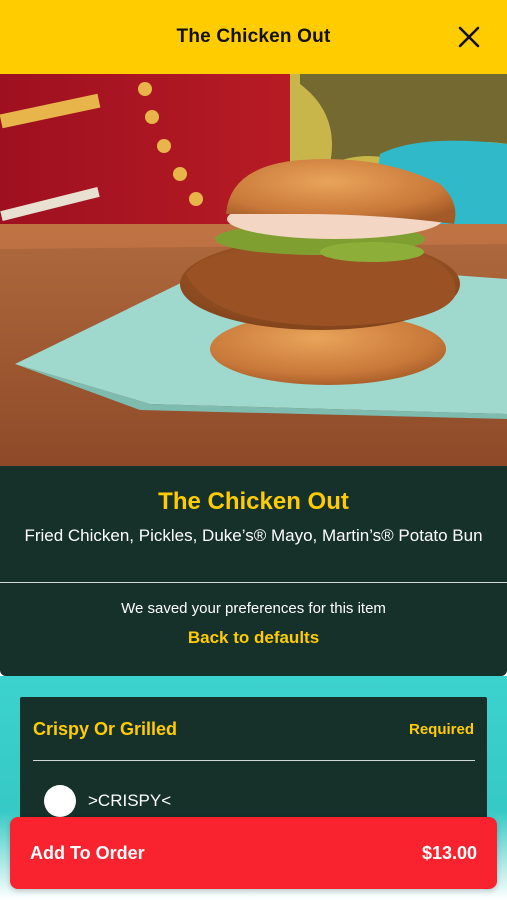 This screenshot has width=507, height=900. I want to click on radio-button, so click(60, 801).